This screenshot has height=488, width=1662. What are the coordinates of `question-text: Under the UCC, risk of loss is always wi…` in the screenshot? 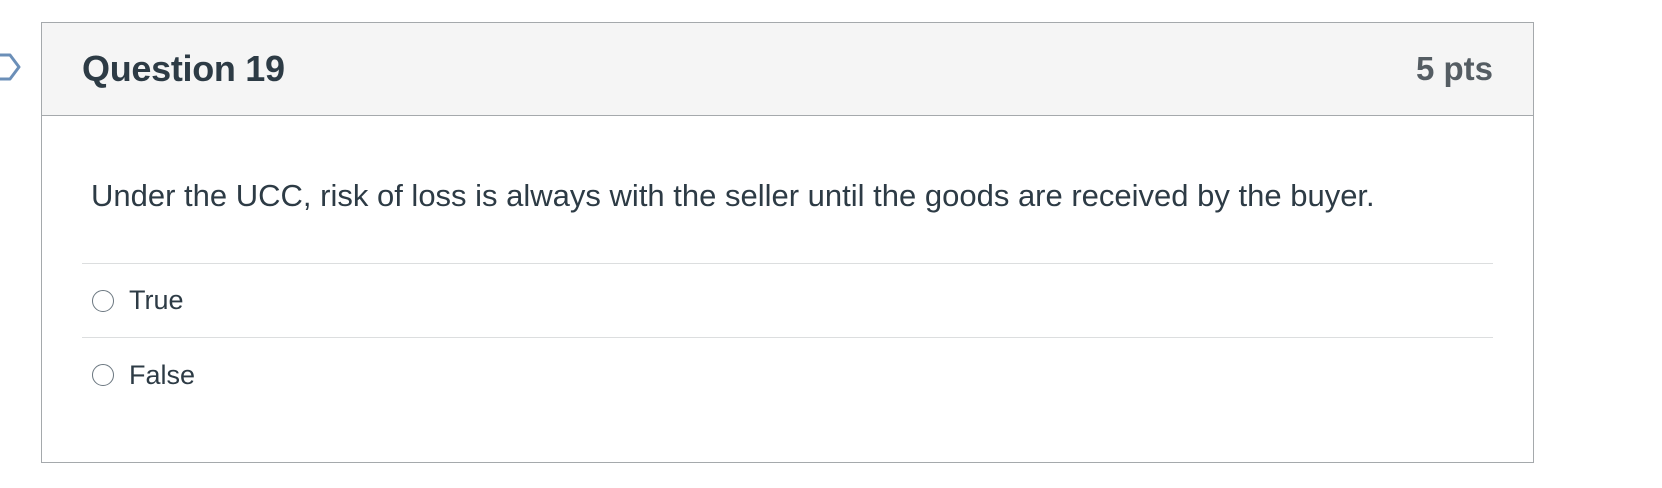 It's located at (733, 195).